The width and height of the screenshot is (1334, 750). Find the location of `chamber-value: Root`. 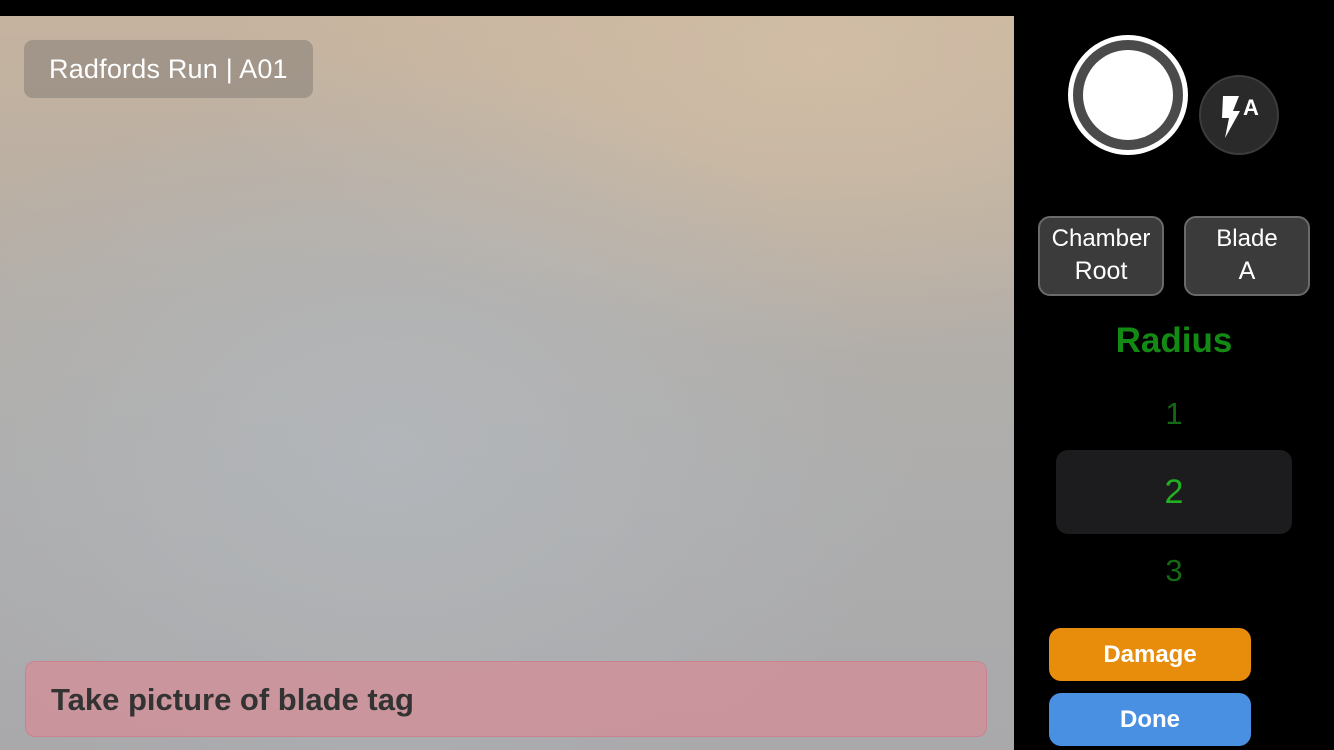

chamber-value: Root is located at coordinates (1101, 271).